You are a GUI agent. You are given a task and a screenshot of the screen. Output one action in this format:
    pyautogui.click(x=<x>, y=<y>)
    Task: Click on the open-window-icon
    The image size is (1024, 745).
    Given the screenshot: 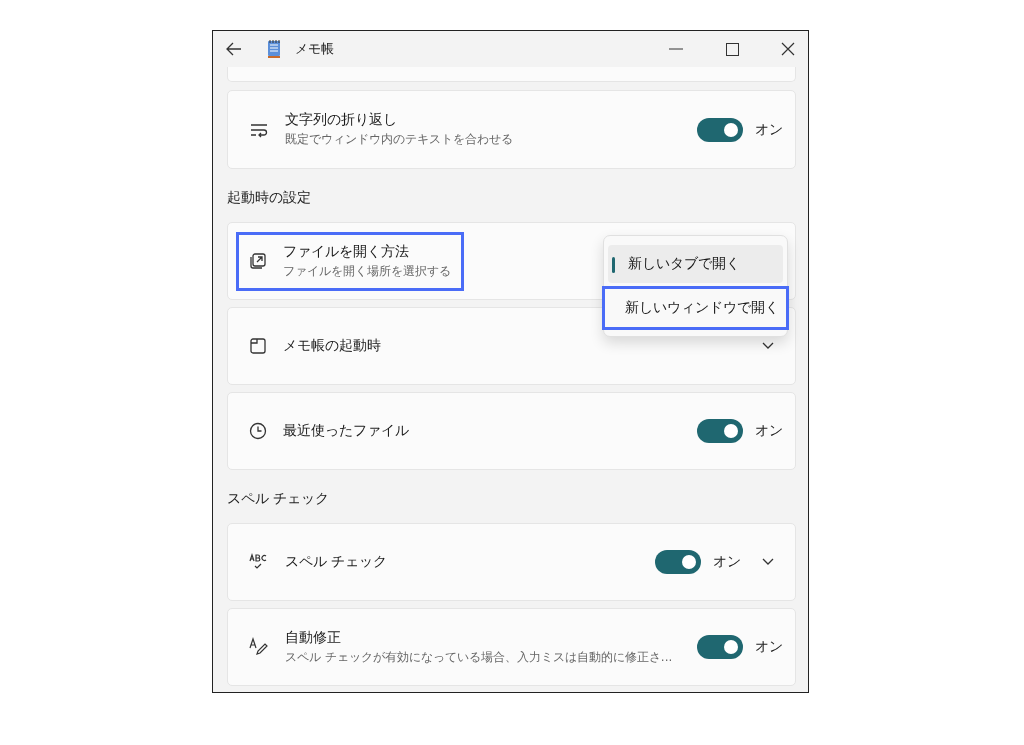 What is the action you would take?
    pyautogui.click(x=258, y=261)
    